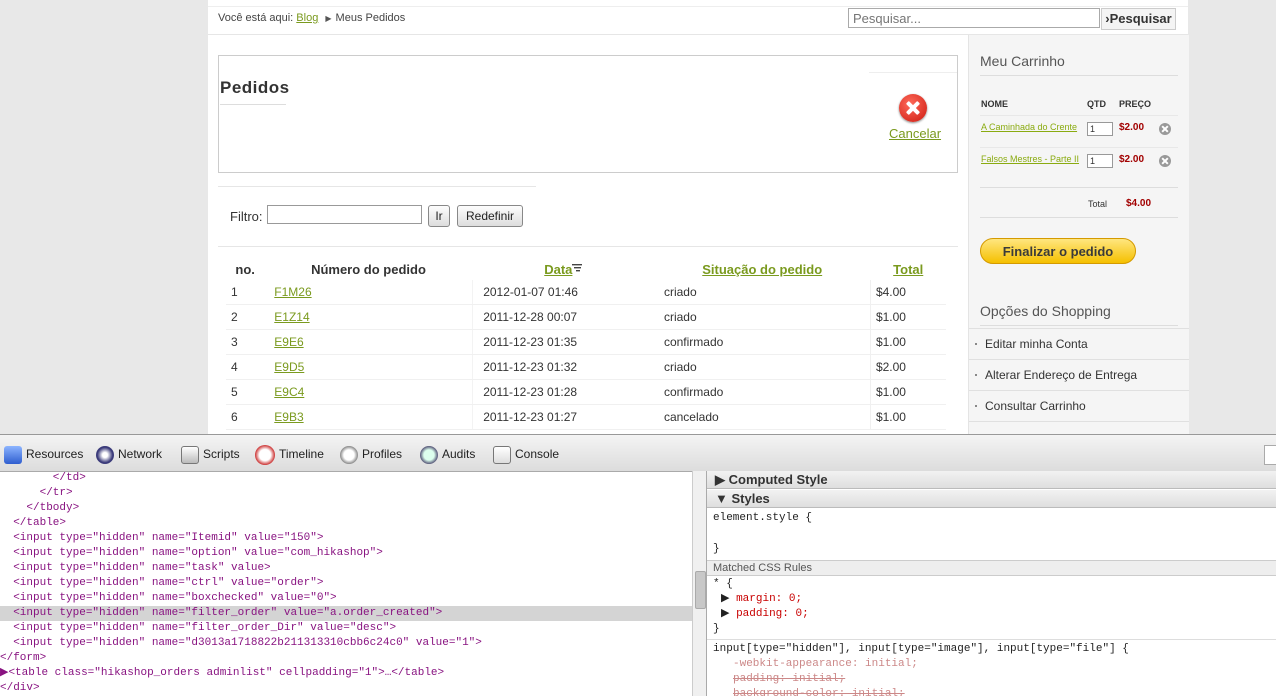 The image size is (1276, 696). Describe the element at coordinates (563, 292) in the screenshot. I see `row-date: 2012-01-07 01:46` at that location.